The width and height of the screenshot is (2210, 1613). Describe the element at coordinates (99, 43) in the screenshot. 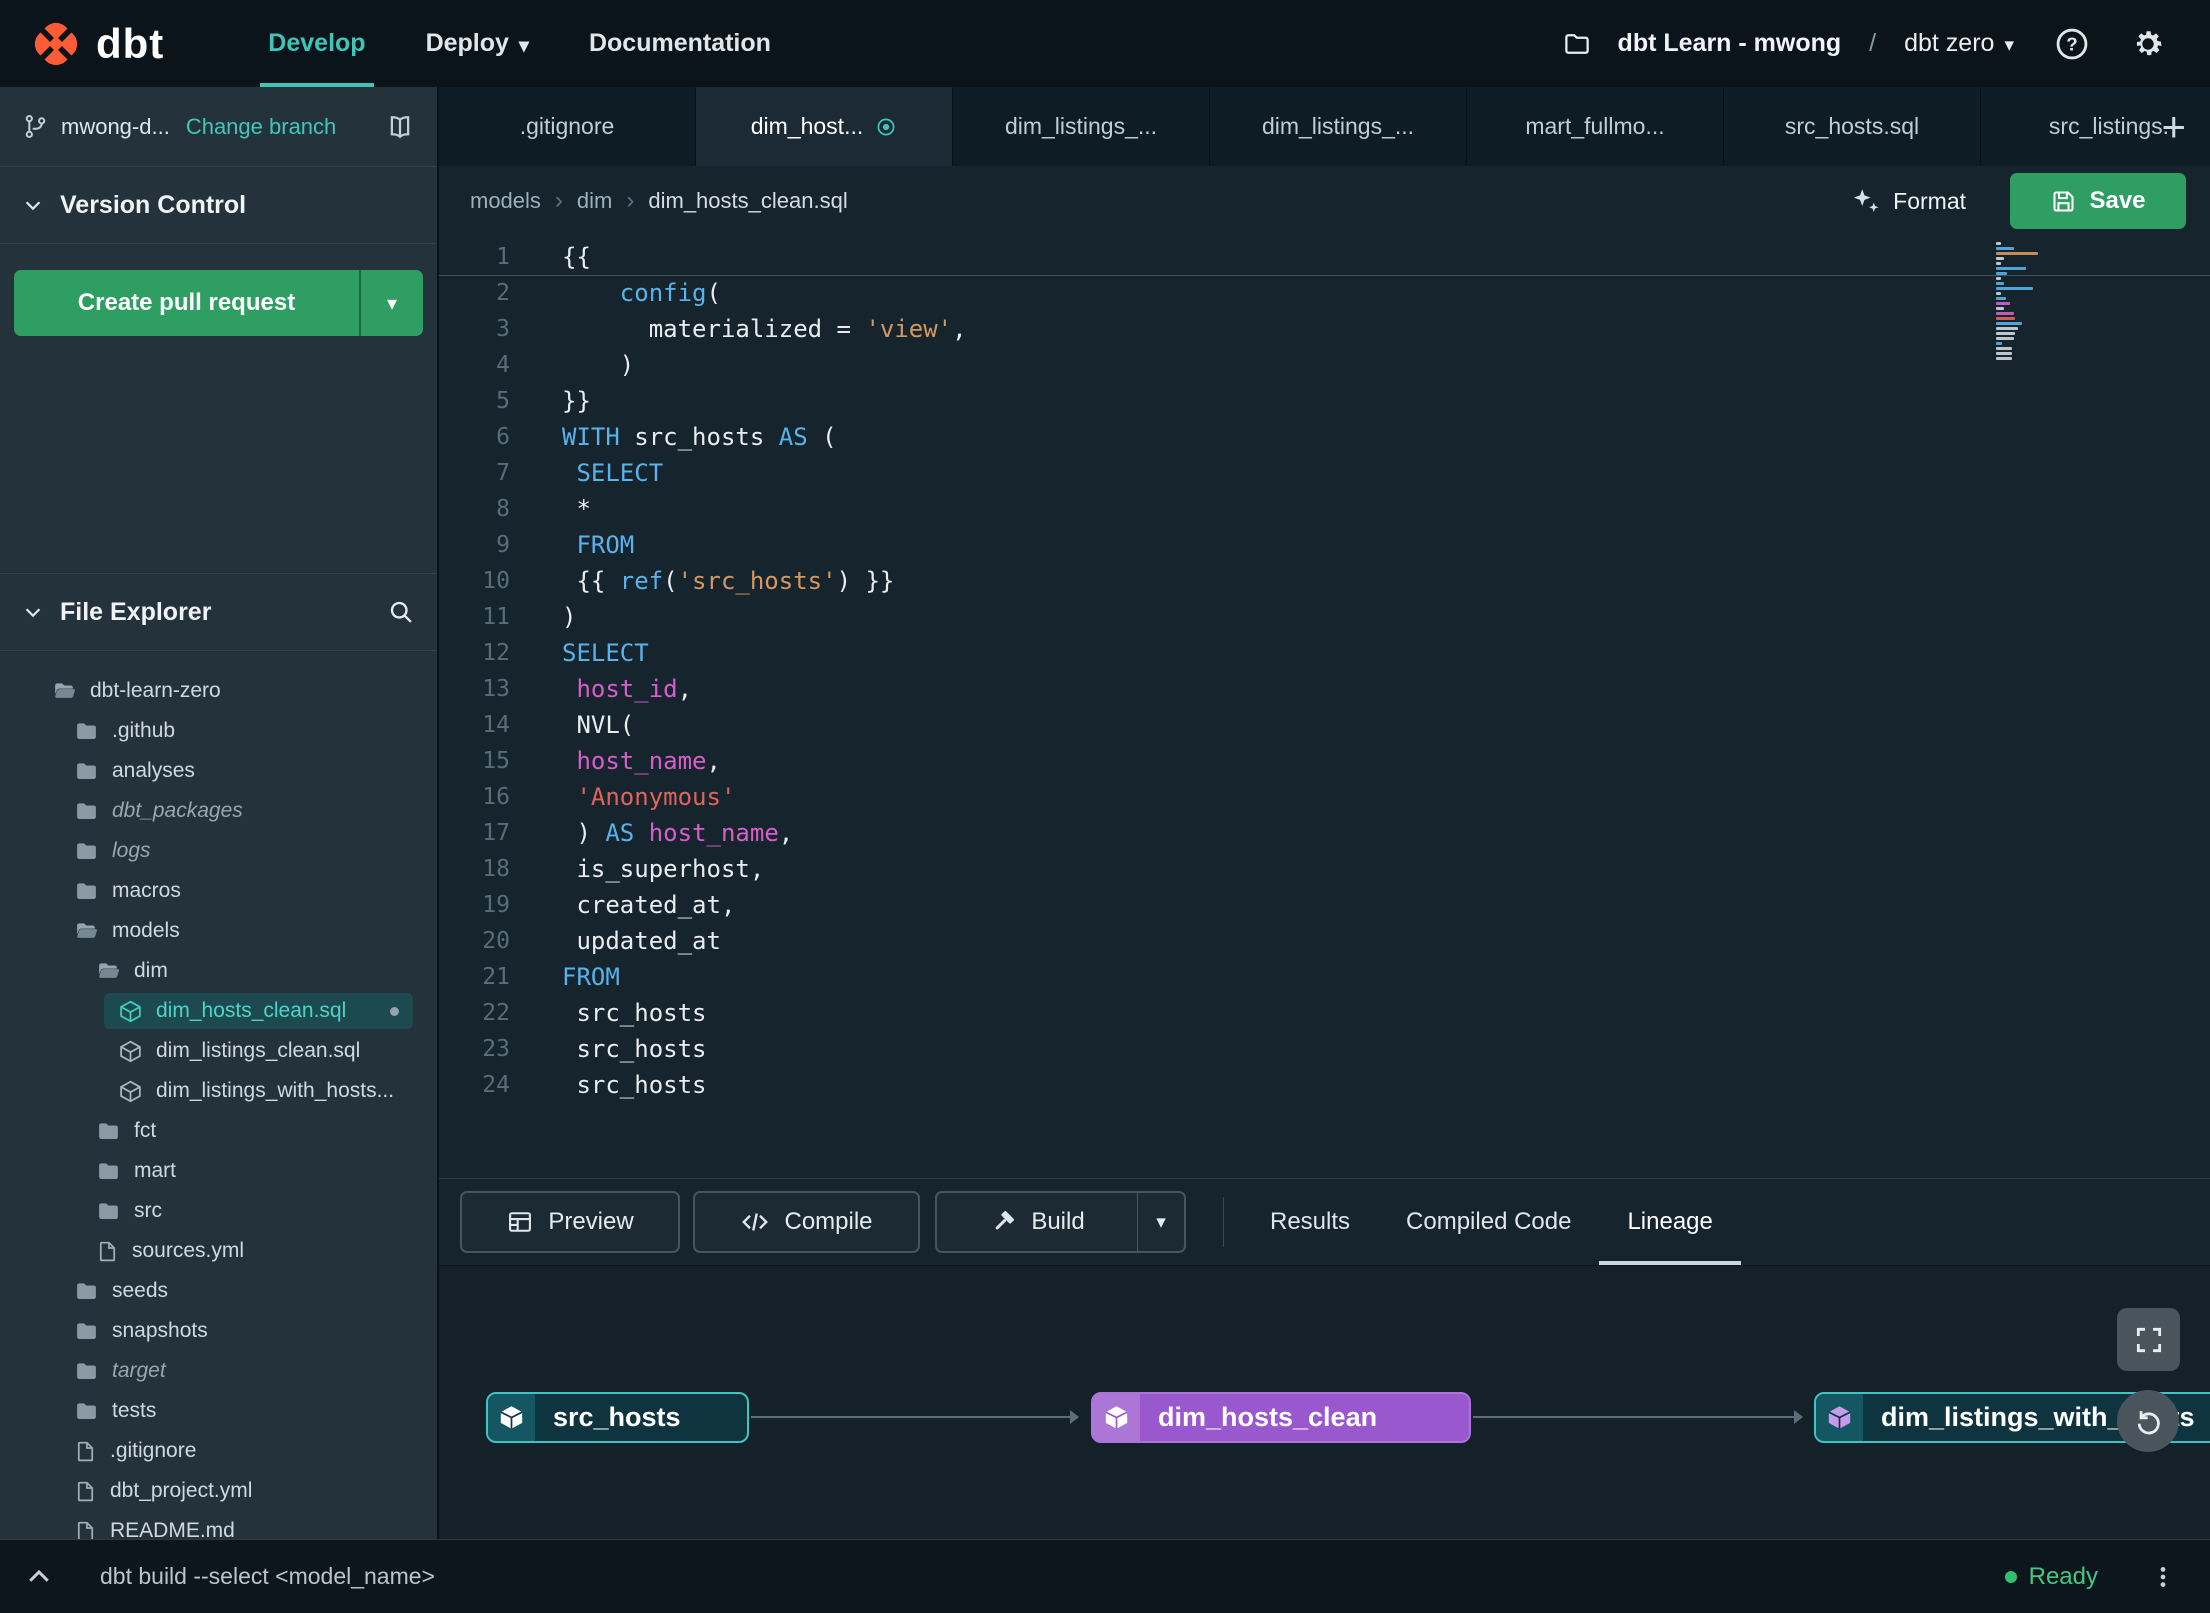

I see `dbt-logo: dbt` at that location.